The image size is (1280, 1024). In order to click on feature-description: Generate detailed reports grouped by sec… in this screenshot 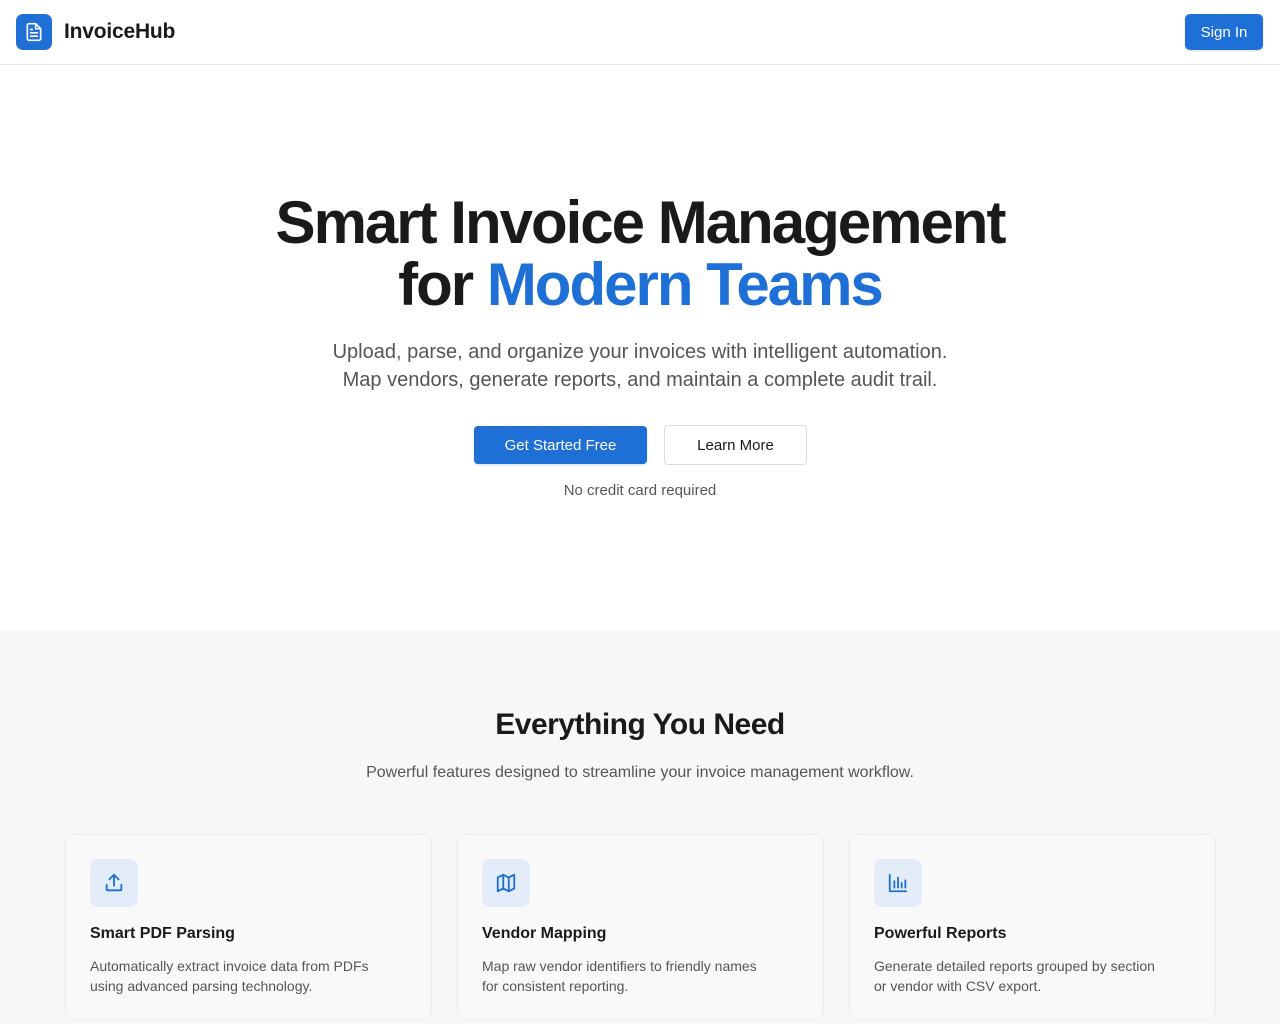, I will do `click(1029, 976)`.